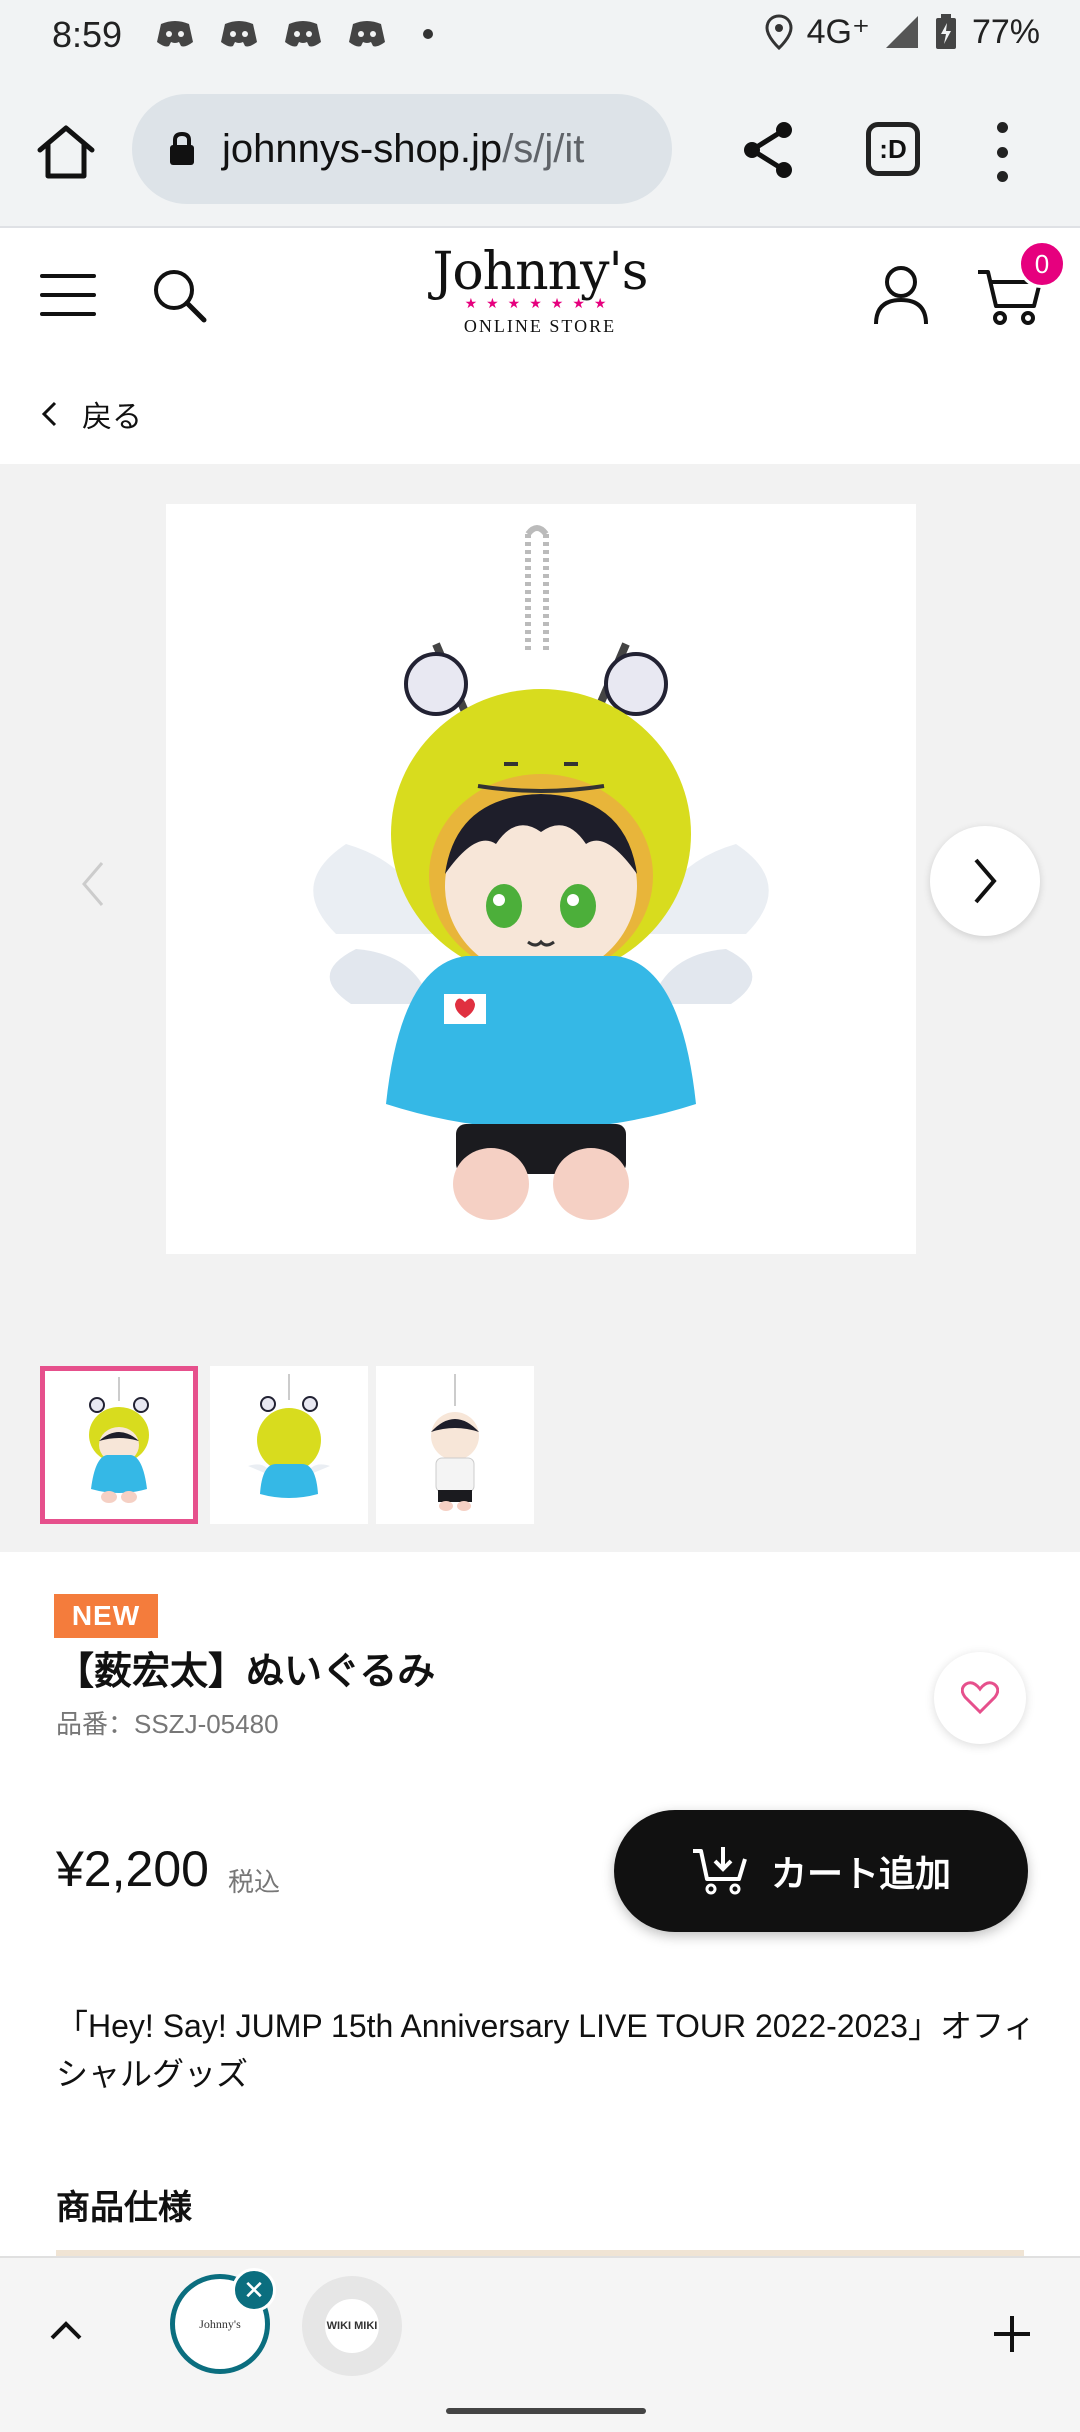 Image resolution: width=1080 pixels, height=2432 pixels. What do you see at coordinates (945, 31) in the screenshot?
I see `battery-icon` at bounding box center [945, 31].